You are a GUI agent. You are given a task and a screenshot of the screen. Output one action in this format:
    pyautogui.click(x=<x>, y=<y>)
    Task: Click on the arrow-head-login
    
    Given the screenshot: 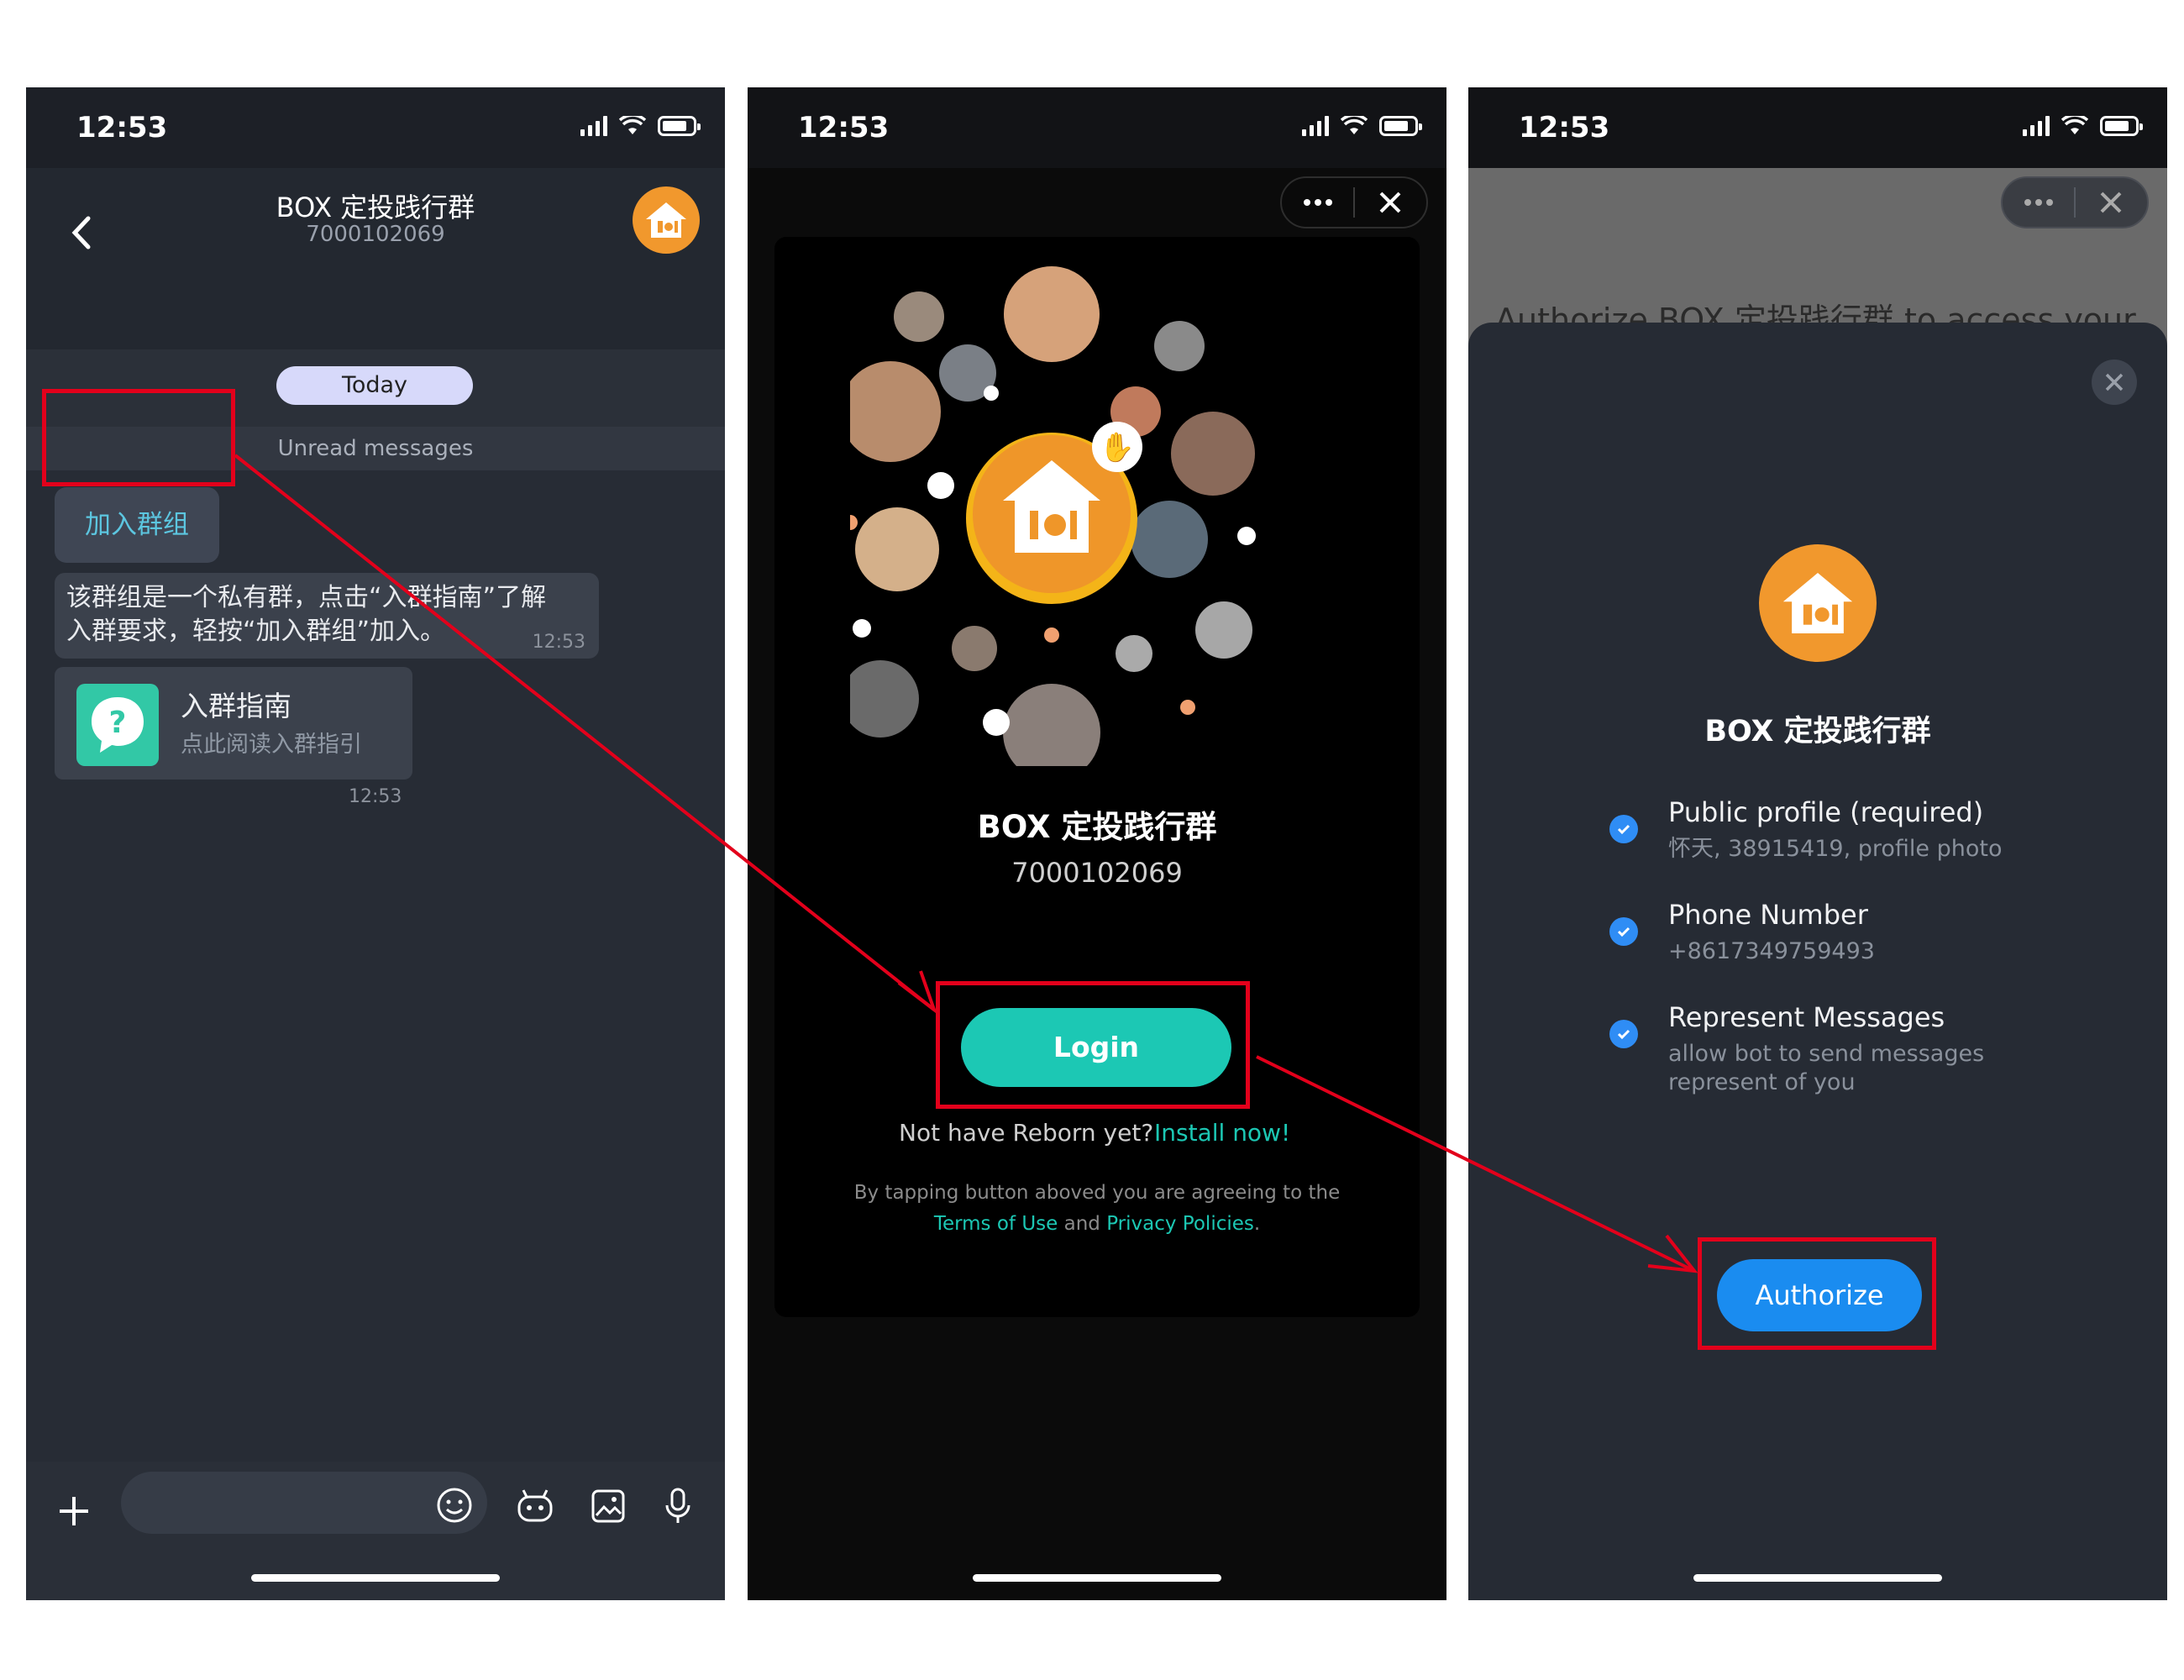 What is the action you would take?
    pyautogui.click(x=917, y=992)
    